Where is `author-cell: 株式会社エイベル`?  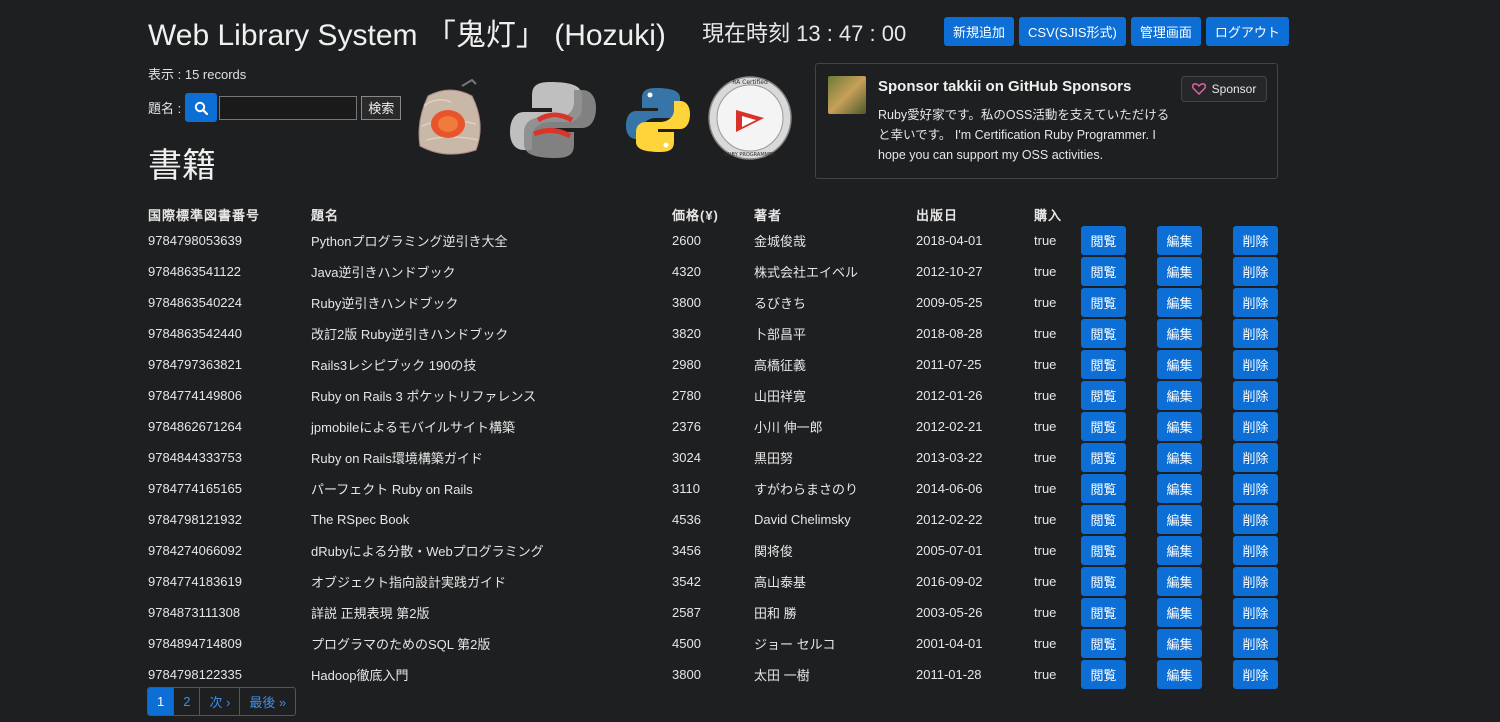 author-cell: 株式会社エイベル is located at coordinates (806, 272).